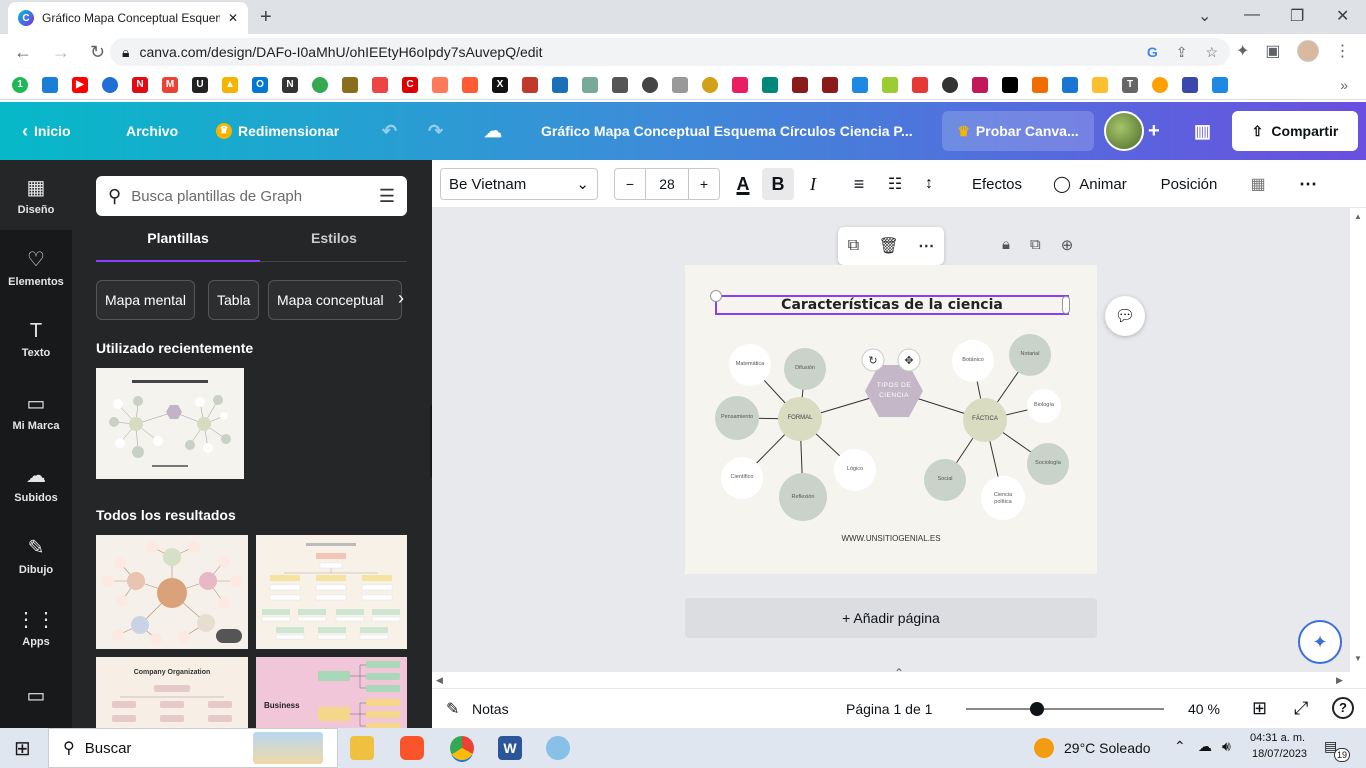  I want to click on close-window-icon: ✕, so click(1342, 16).